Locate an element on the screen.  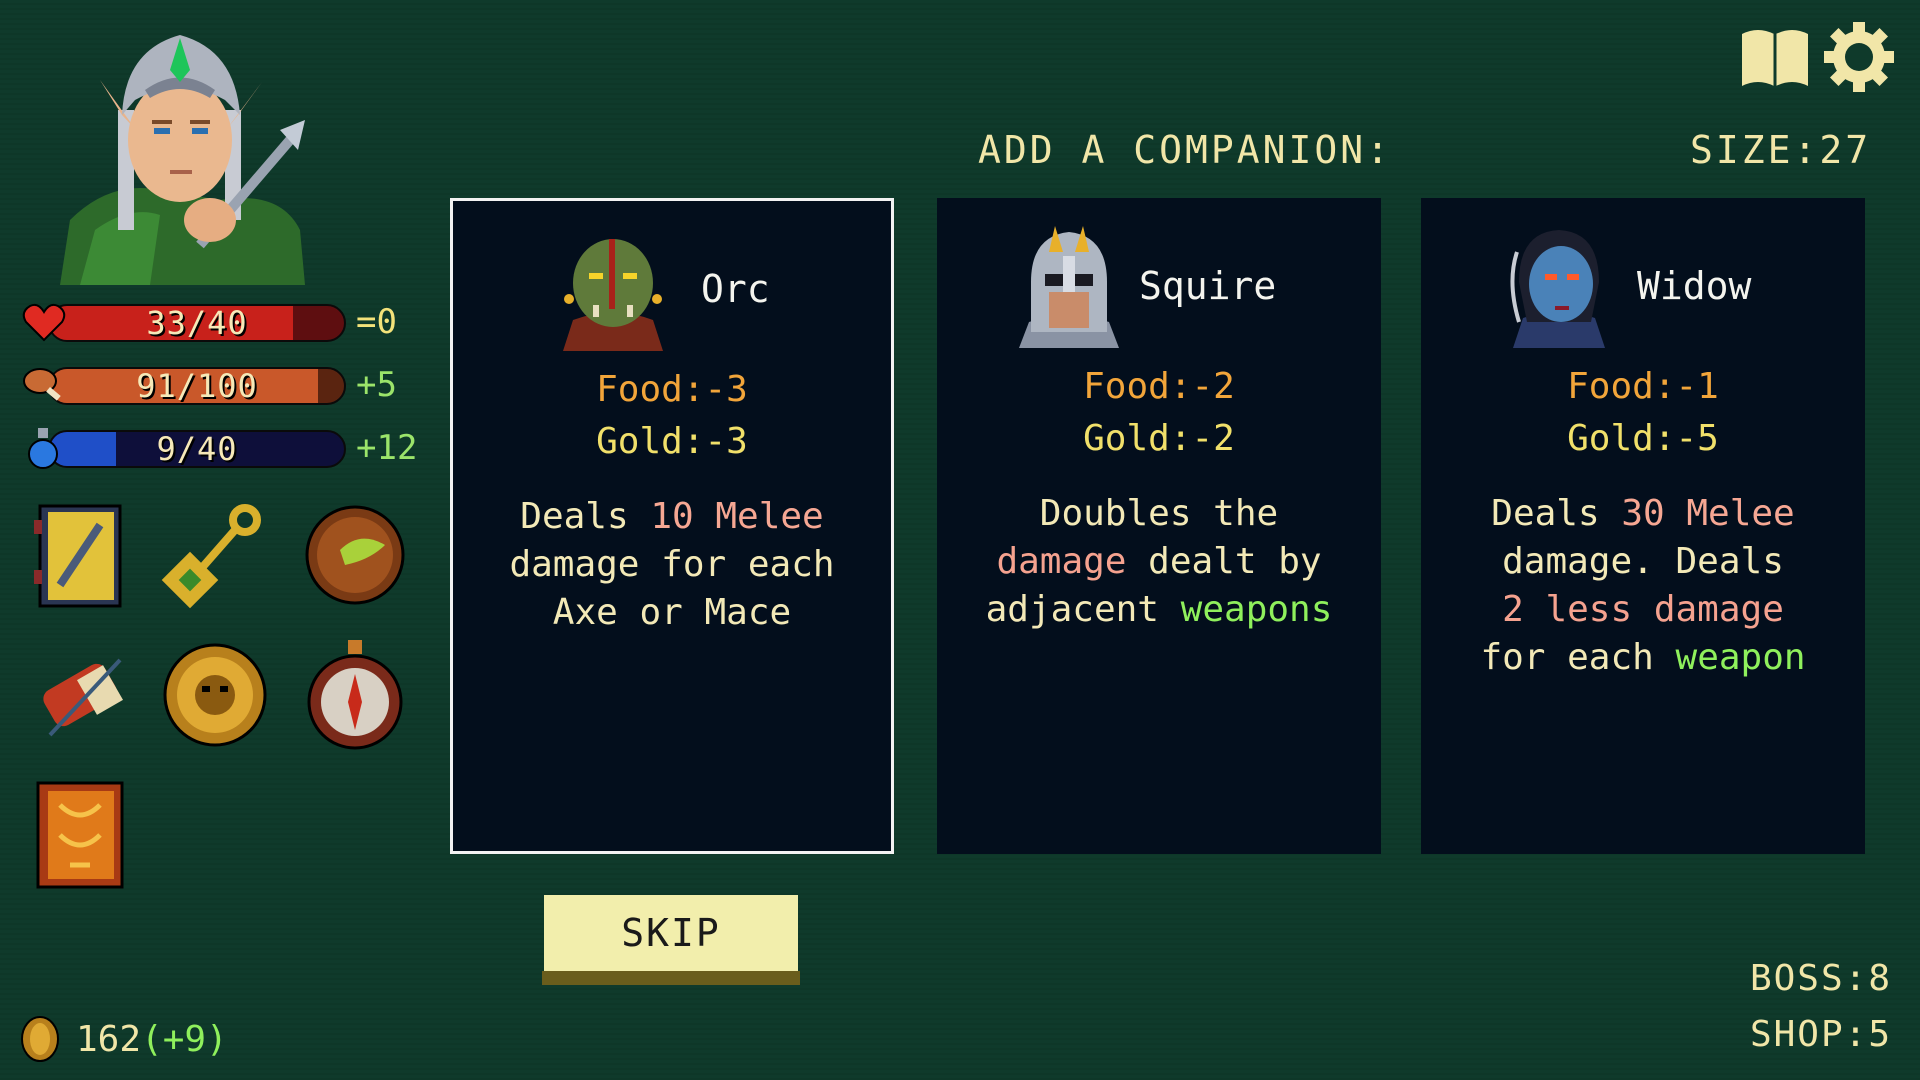
description-line: damage. Deals is located at coordinates (1643, 562).